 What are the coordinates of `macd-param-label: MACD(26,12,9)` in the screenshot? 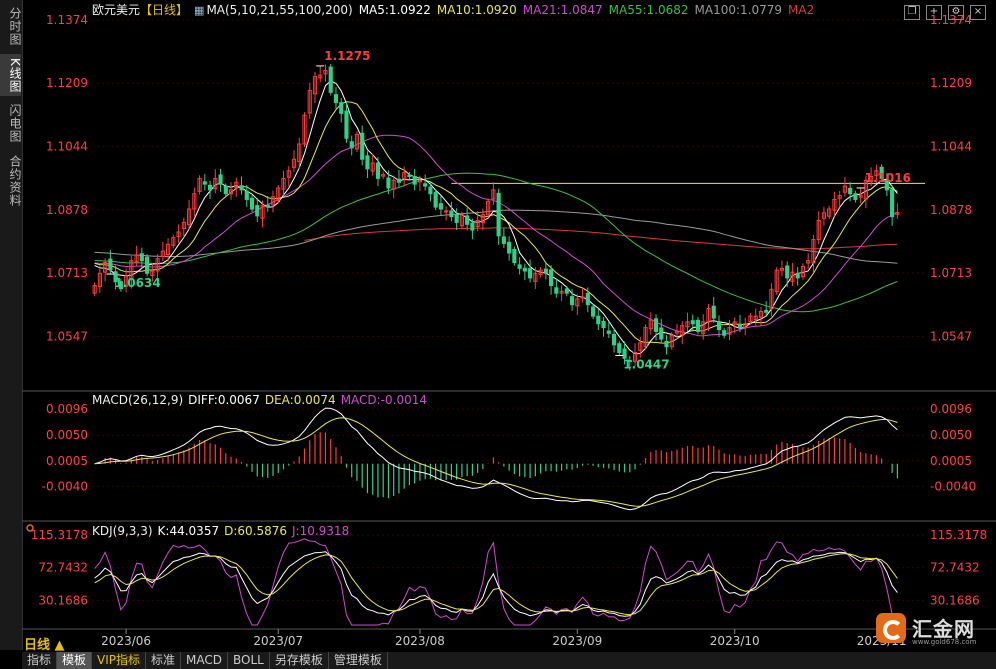 It's located at (138, 400).